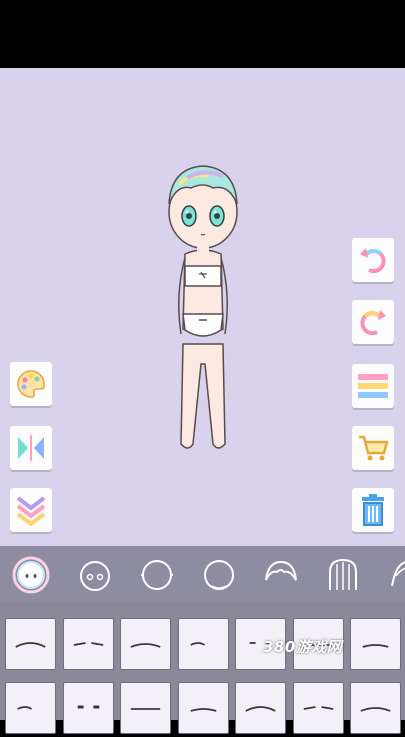 This screenshot has width=405, height=737. I want to click on category-toolbar, so click(202, 574).